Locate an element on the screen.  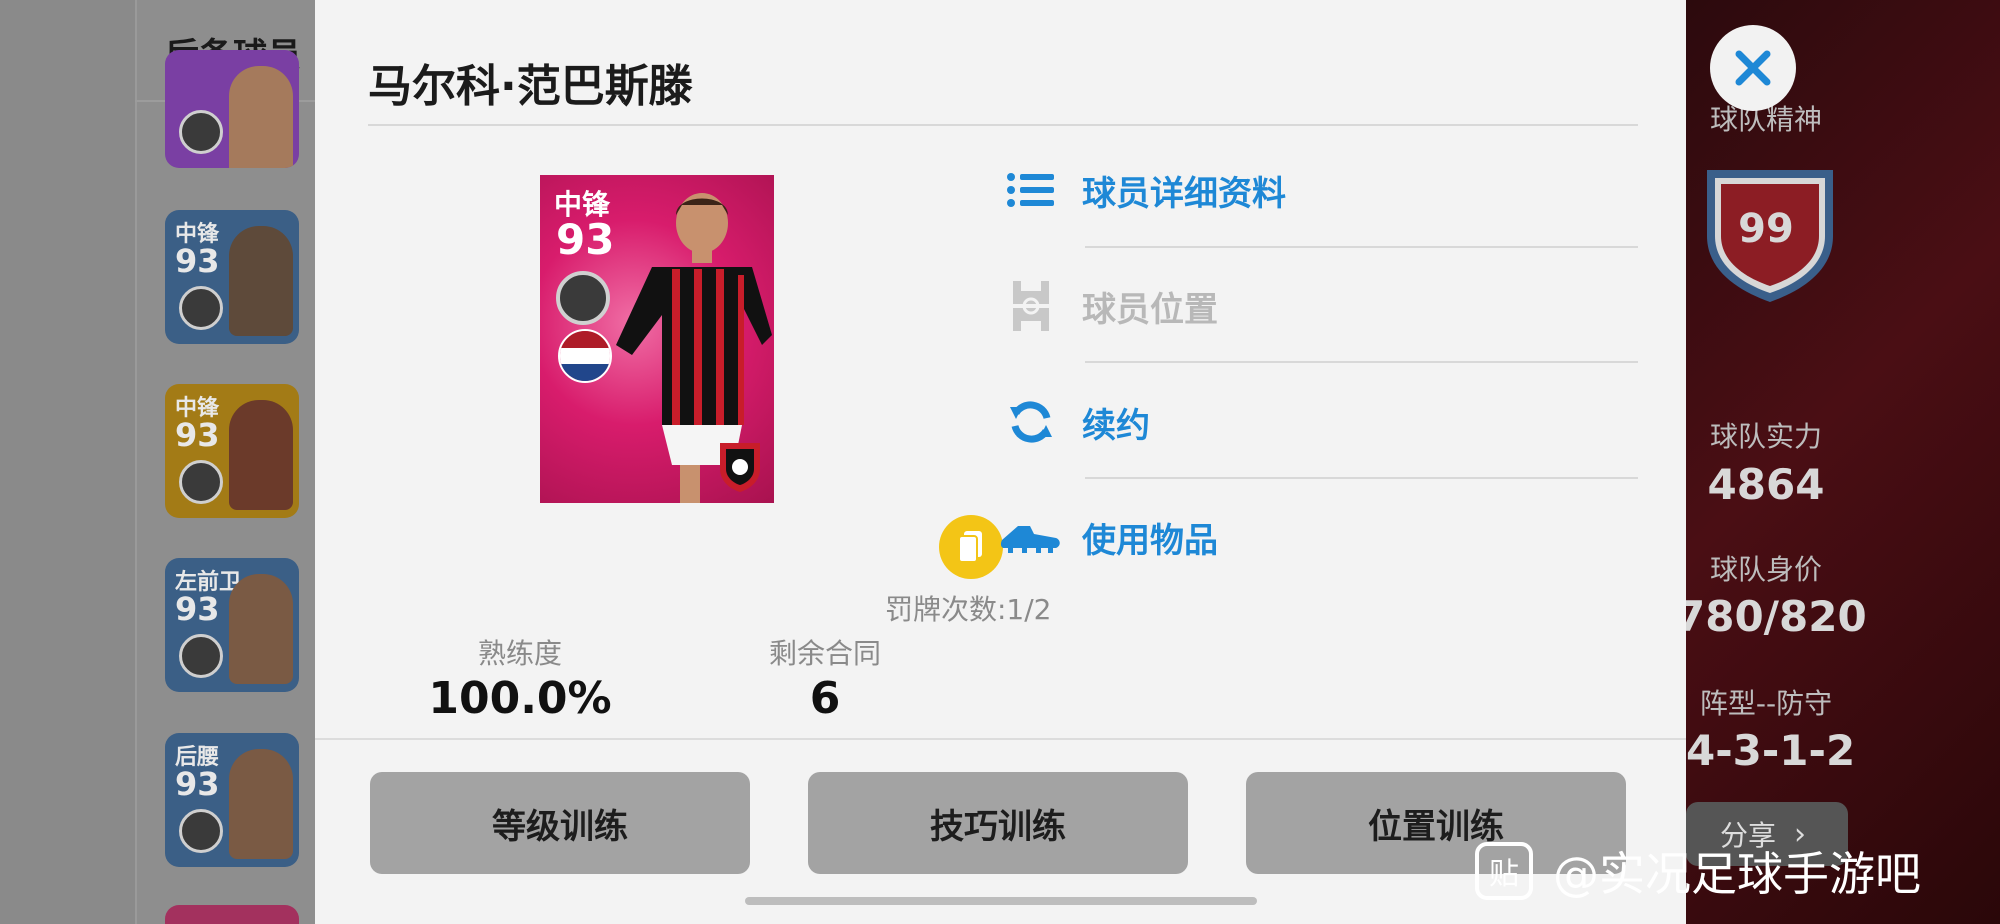
list-icon is located at coordinates (1031, 190).